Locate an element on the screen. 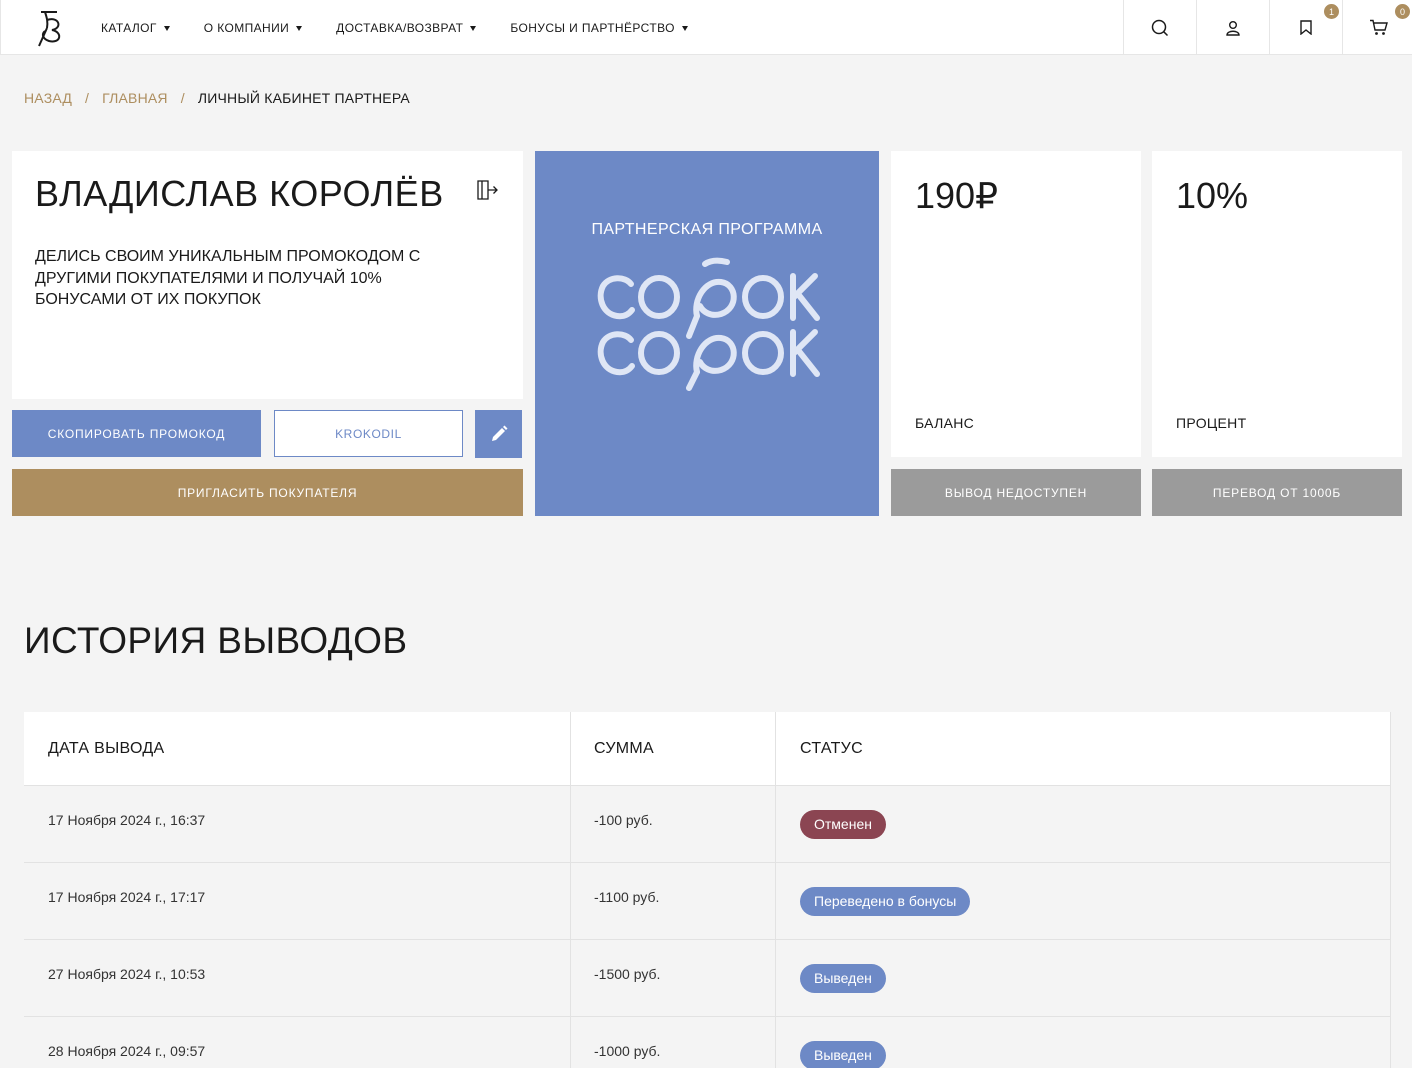  balance-value: 190₽ is located at coordinates (956, 195).